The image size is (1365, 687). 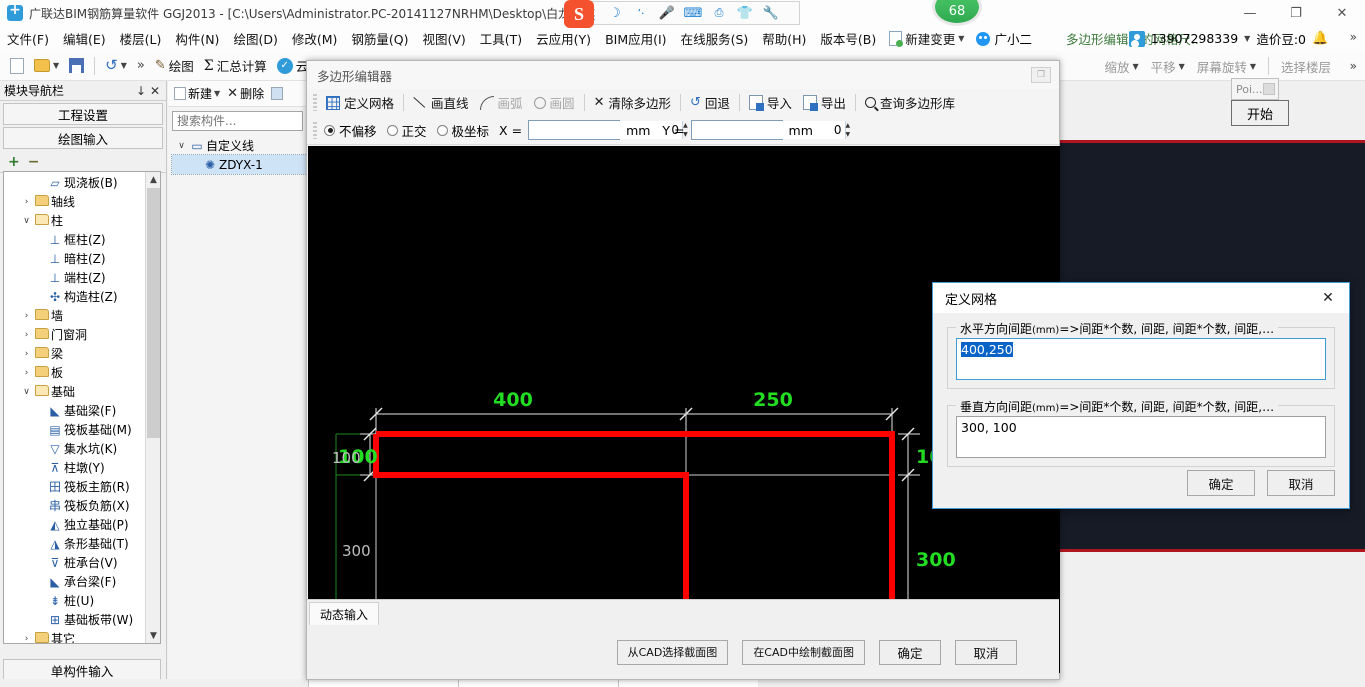 I want to click on save-button, so click(x=76, y=66).